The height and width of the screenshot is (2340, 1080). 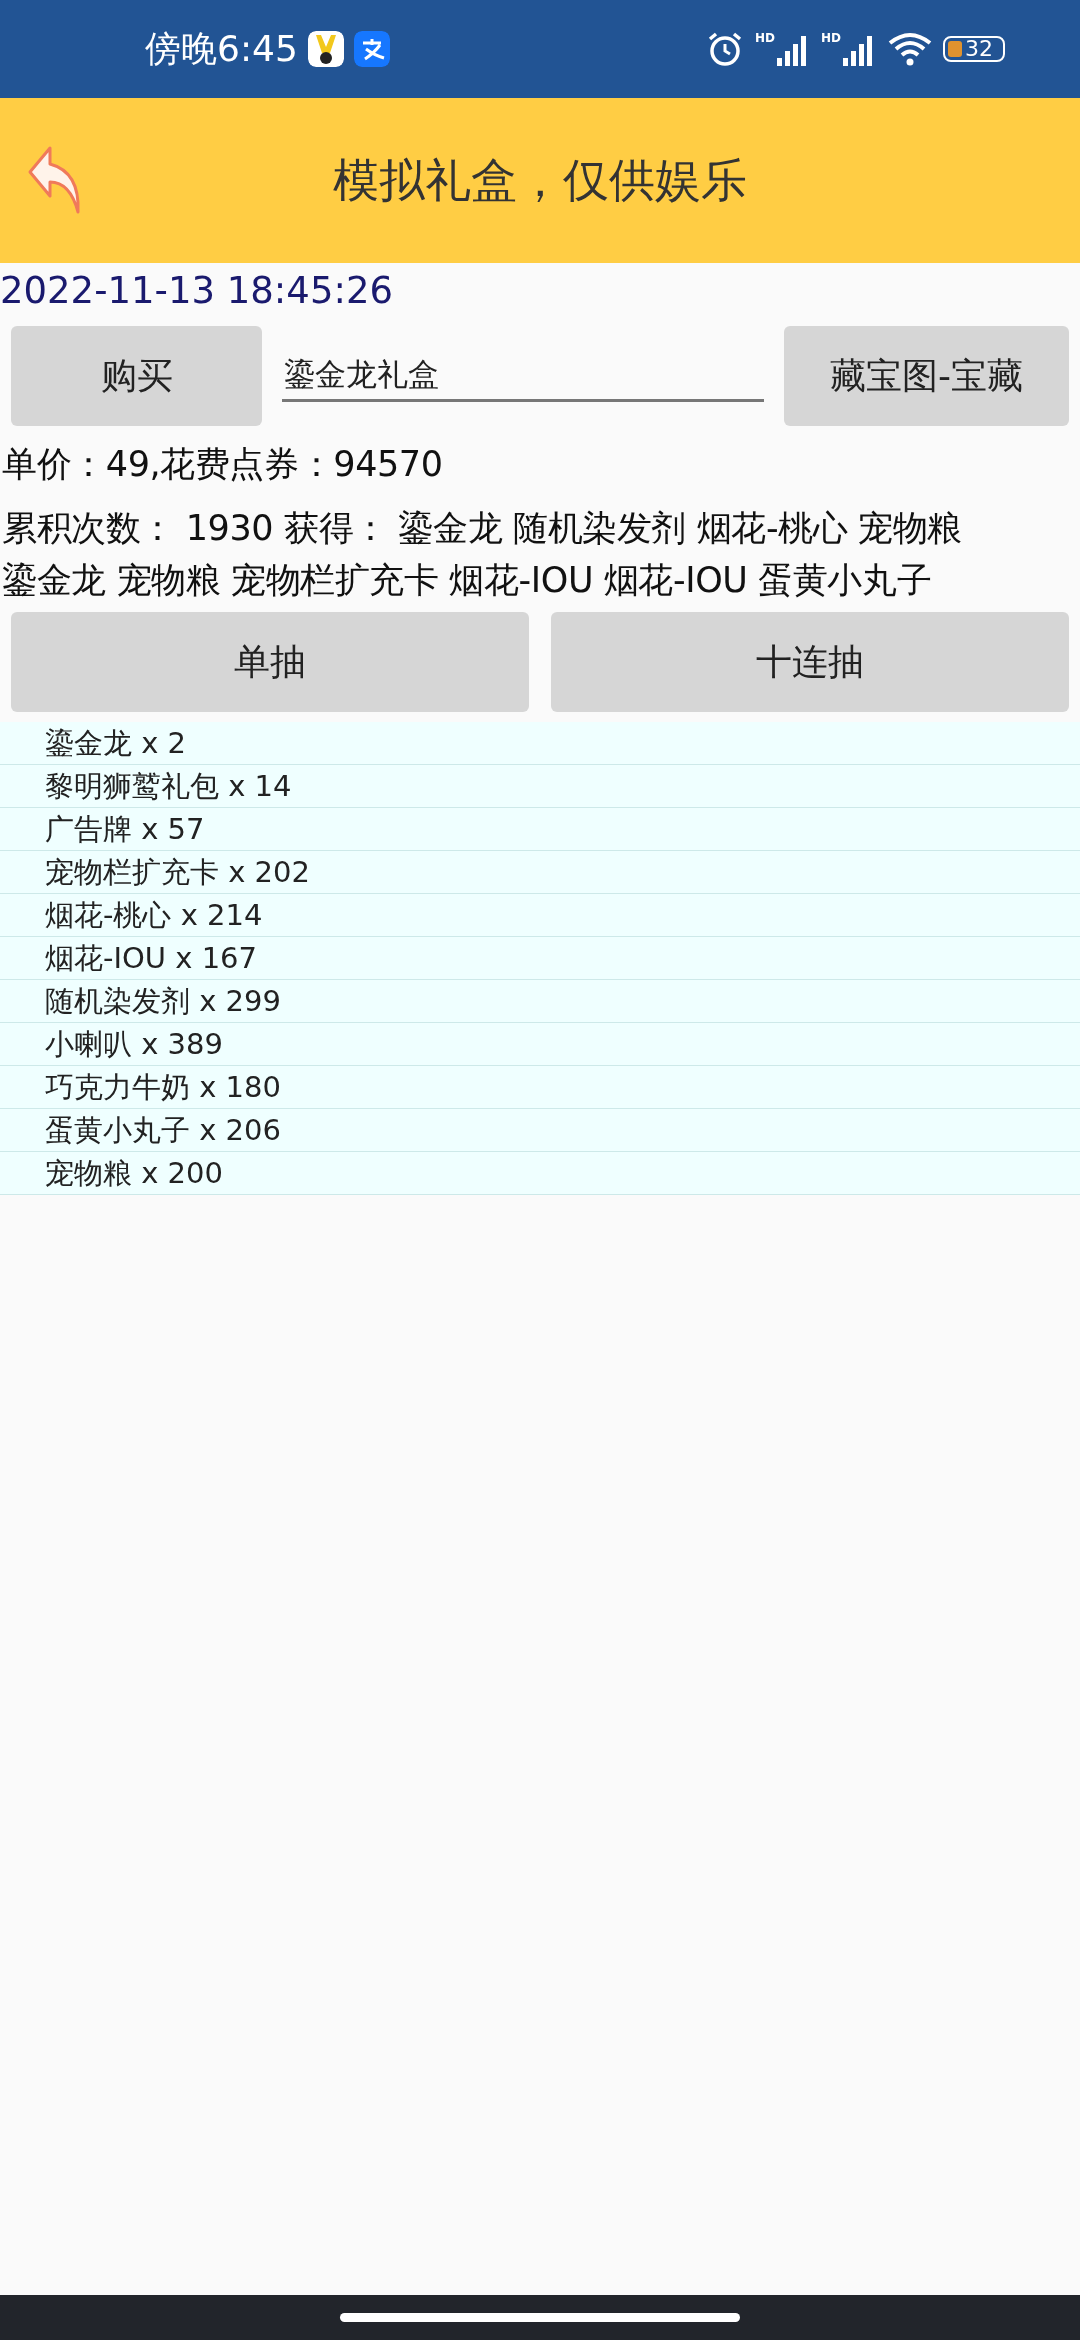 What do you see at coordinates (523, 376) in the screenshot?
I see `input-field: 鎏金龙礼盒` at bounding box center [523, 376].